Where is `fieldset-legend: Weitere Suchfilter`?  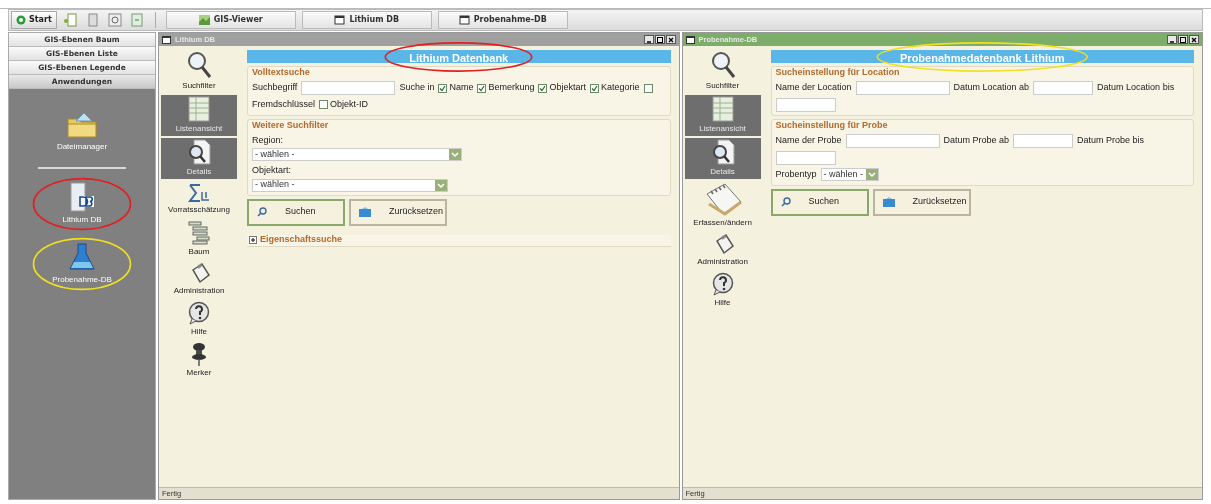
fieldset-legend: Weitere Suchfilter is located at coordinates (459, 125).